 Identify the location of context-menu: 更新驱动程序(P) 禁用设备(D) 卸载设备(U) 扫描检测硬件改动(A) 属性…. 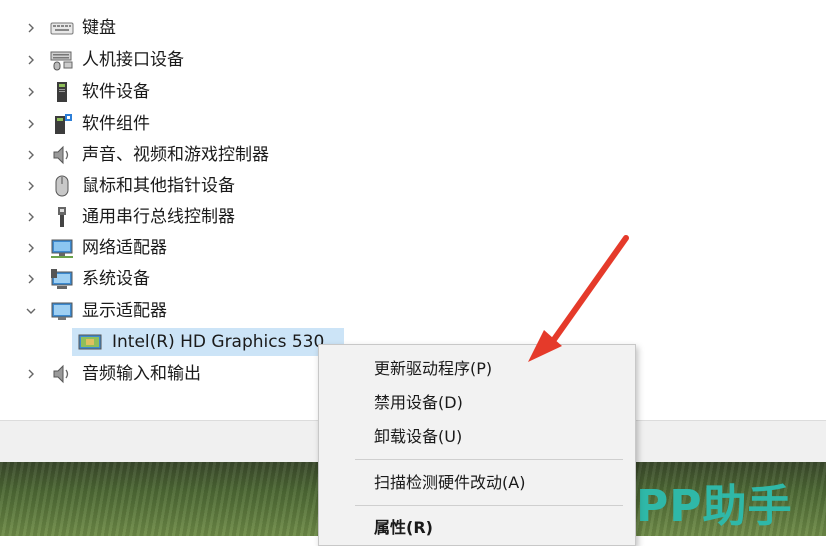
(477, 445).